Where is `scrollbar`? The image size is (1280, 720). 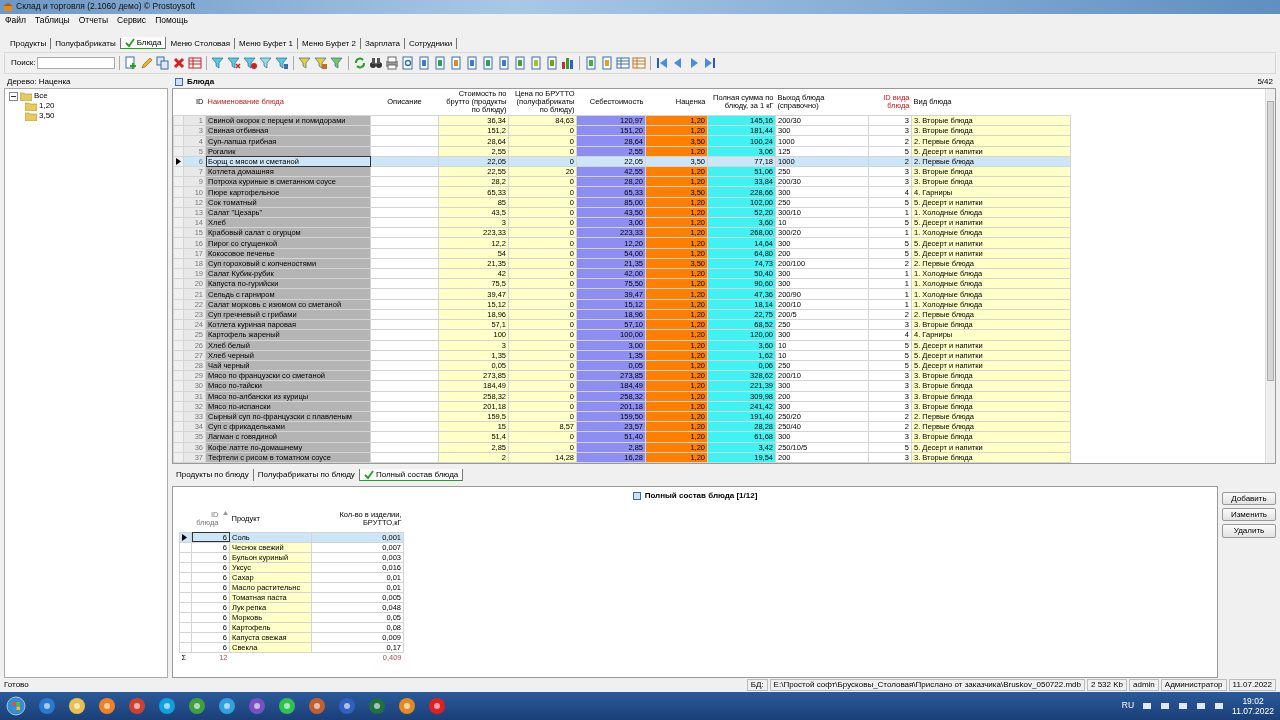 scrollbar is located at coordinates (1270, 276).